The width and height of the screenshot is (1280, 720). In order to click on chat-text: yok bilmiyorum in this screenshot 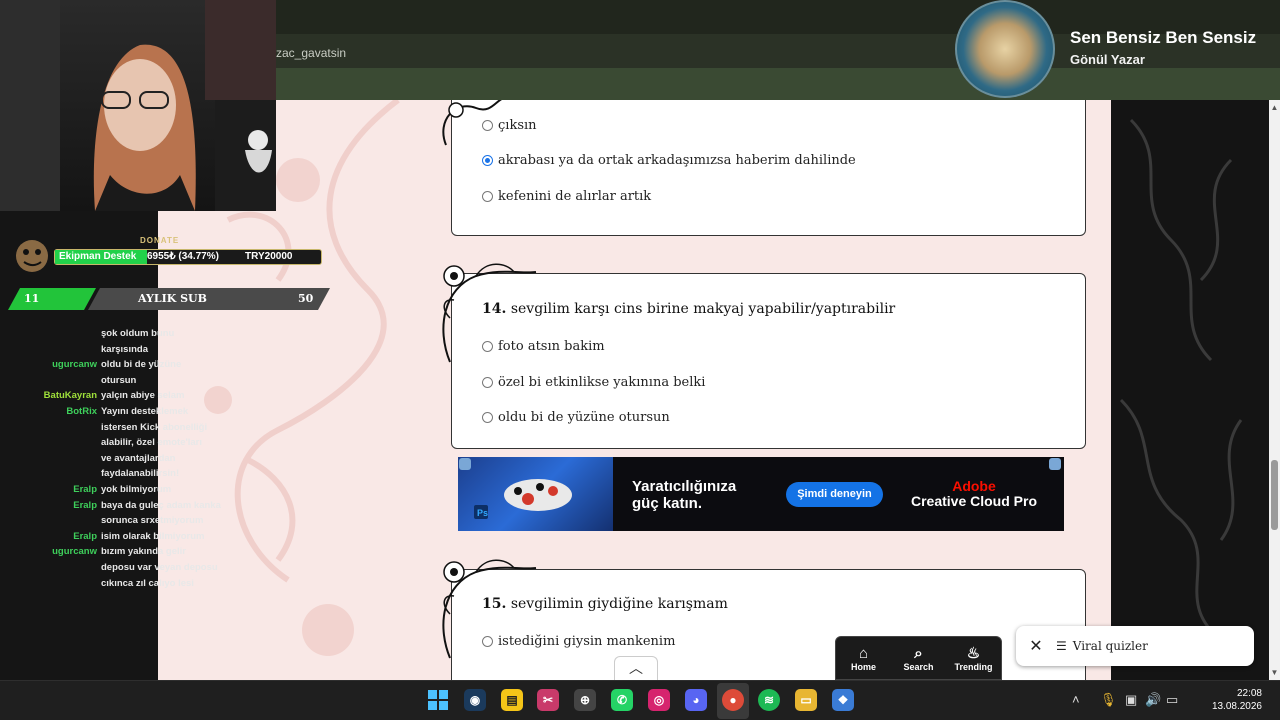, I will do `click(136, 489)`.